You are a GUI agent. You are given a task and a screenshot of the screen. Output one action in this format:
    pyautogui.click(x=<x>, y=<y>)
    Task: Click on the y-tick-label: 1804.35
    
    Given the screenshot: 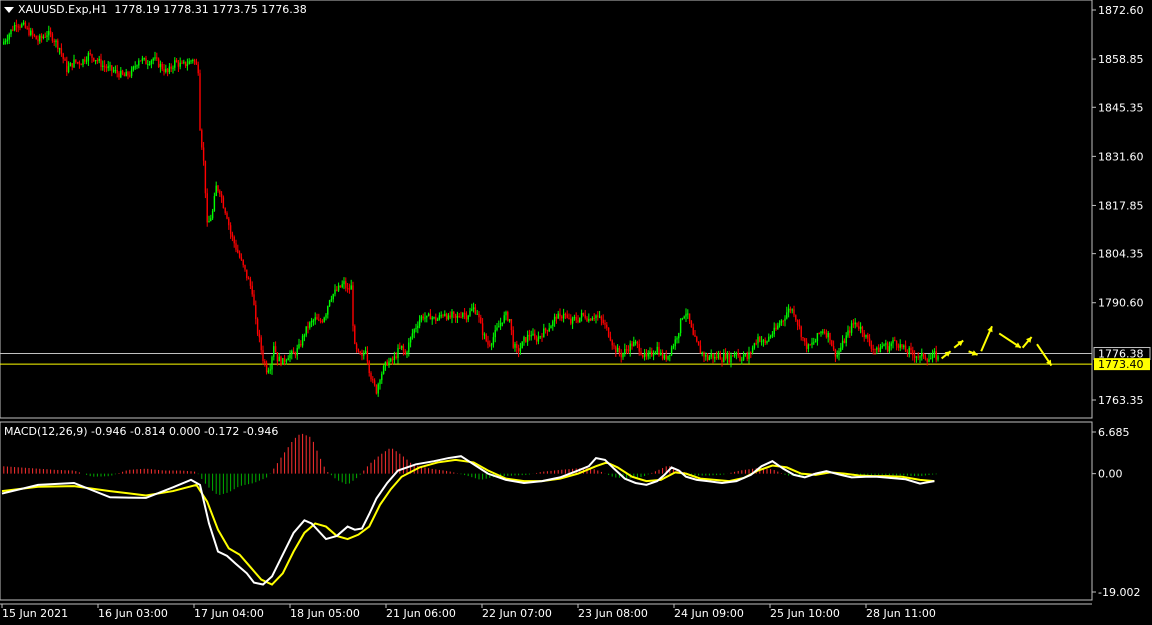 What is the action you would take?
    pyautogui.click(x=1121, y=254)
    